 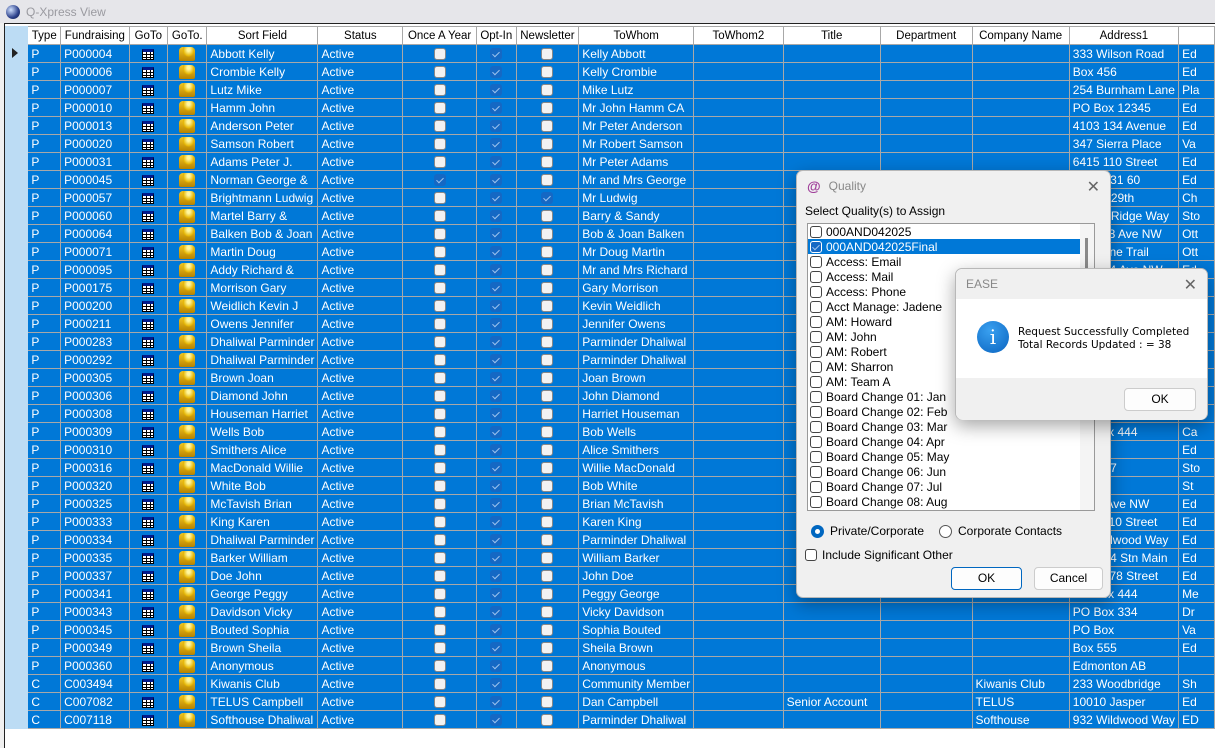 What do you see at coordinates (44, 35) in the screenshot?
I see `column-header: Type` at bounding box center [44, 35].